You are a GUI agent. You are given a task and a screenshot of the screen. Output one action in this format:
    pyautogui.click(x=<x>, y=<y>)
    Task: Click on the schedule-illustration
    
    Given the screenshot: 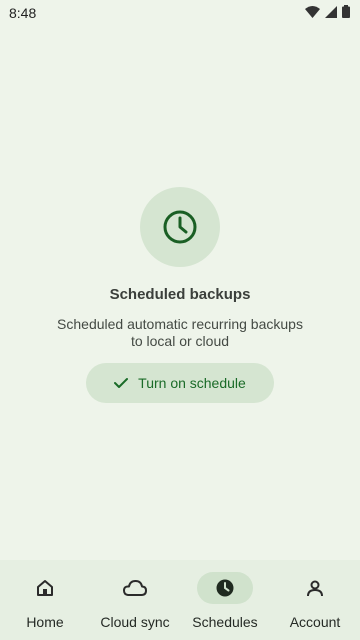 What is the action you would take?
    pyautogui.click(x=180, y=227)
    